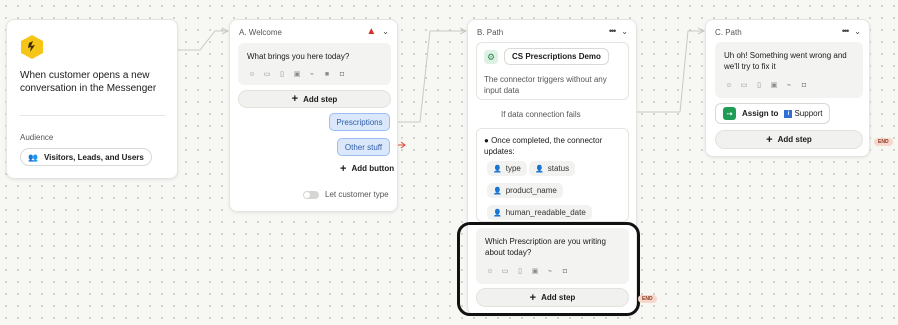 The height and width of the screenshot is (325, 898). I want to click on connector-name: CS Prescriptions Demo, so click(556, 56).